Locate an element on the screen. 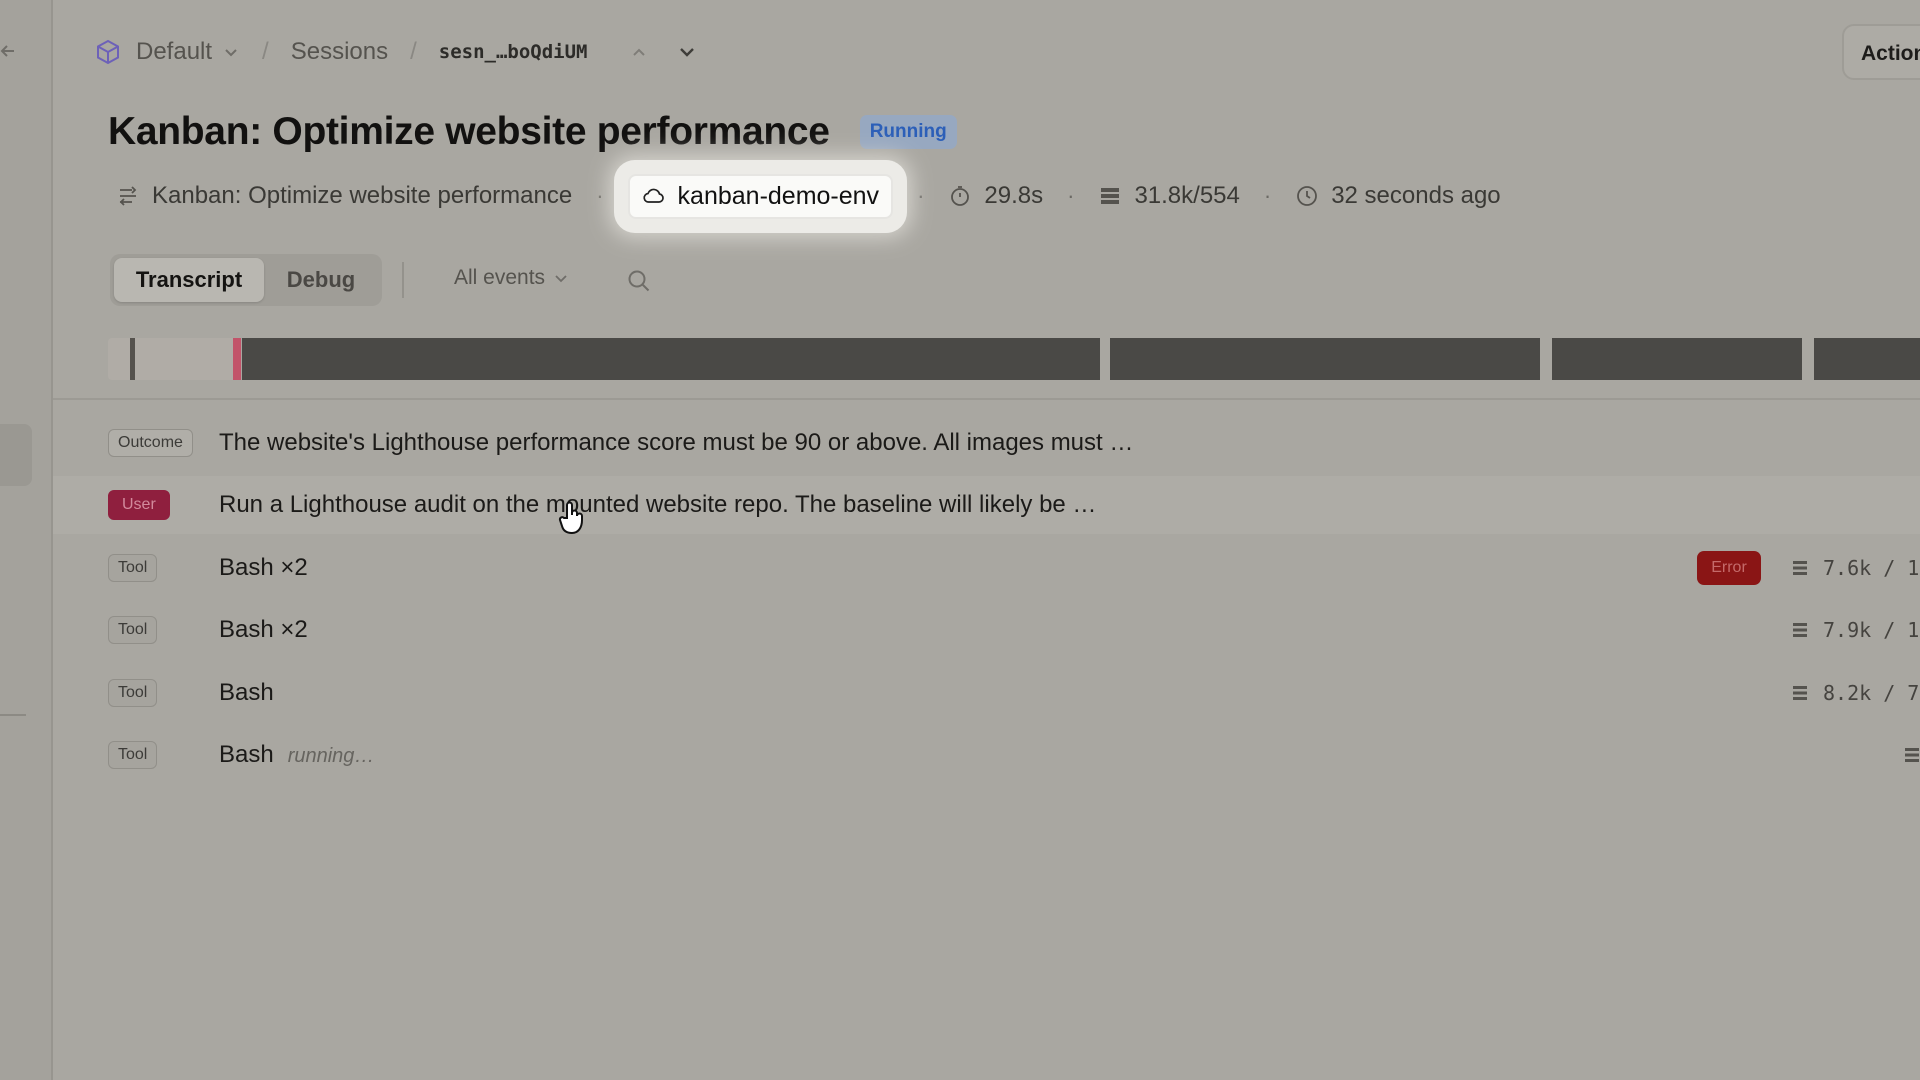 The width and height of the screenshot is (1920, 1080). left-rail is located at coordinates (26, 540).